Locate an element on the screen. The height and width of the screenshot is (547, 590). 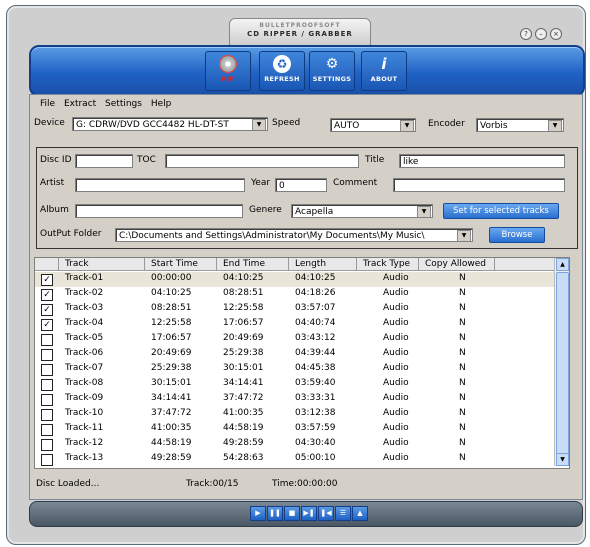
menu-settings: Settings is located at coordinates (123, 104).